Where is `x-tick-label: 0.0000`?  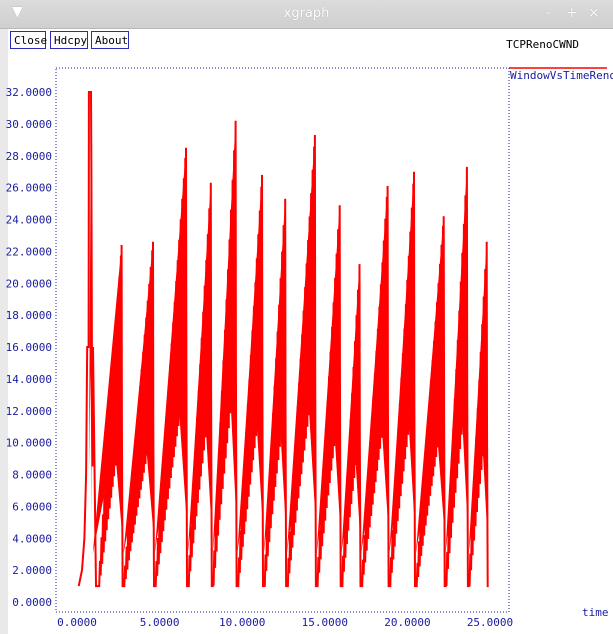
x-tick-label: 0.0000 is located at coordinates (77, 622).